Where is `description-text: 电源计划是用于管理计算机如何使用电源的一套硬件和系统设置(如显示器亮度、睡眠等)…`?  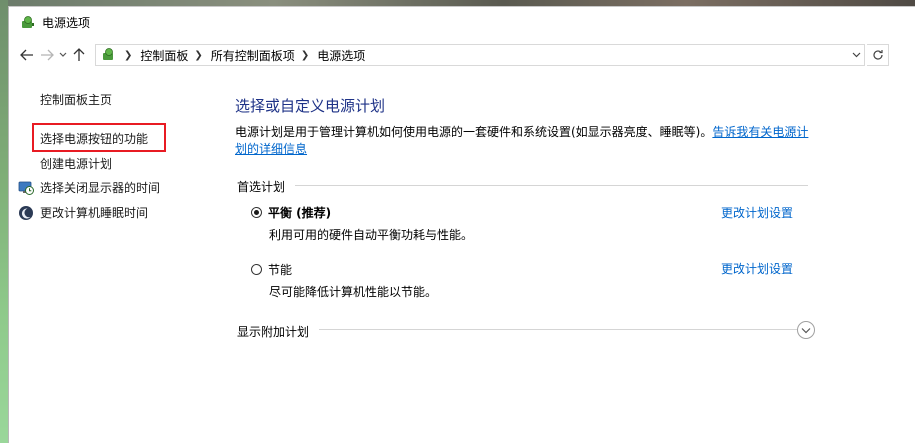 description-text: 电源计划是用于管理计算机如何使用电源的一套硬件和系统设置(如显示器亮度、睡眠等)… is located at coordinates (474, 132).